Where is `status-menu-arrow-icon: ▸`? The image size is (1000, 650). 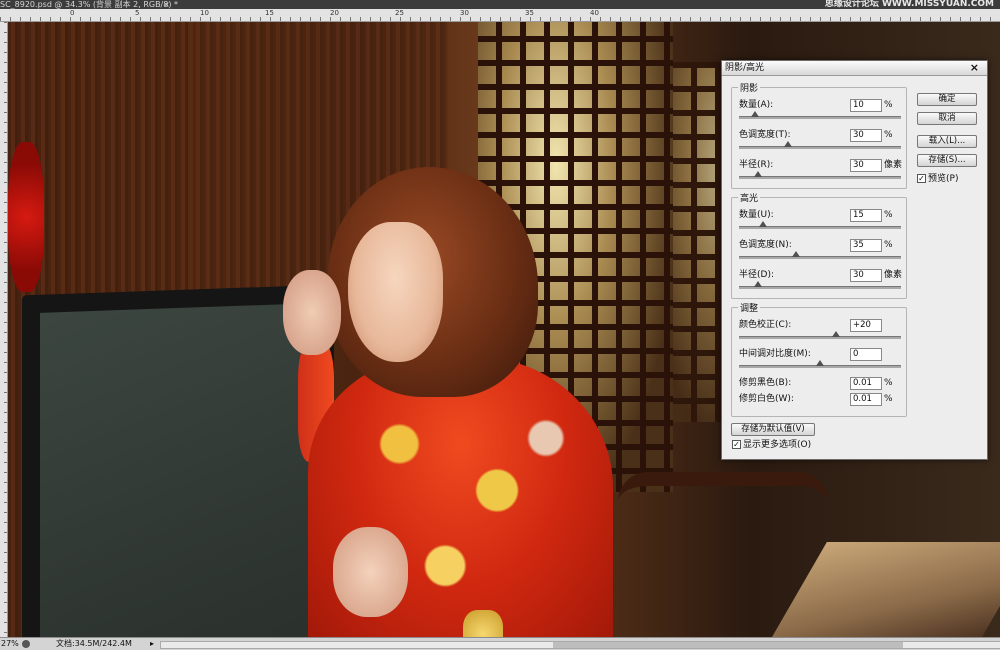 status-menu-arrow-icon: ▸ is located at coordinates (152, 644).